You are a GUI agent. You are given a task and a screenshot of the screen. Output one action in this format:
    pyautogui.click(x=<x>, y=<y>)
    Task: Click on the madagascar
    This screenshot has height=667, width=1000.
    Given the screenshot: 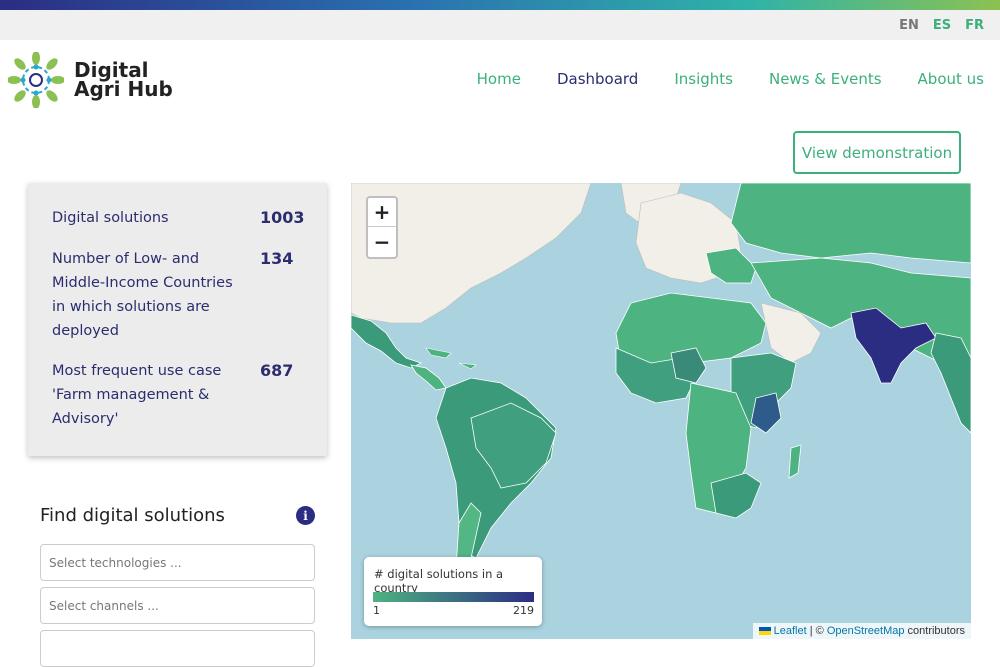 What is the action you would take?
    pyautogui.click(x=795, y=461)
    